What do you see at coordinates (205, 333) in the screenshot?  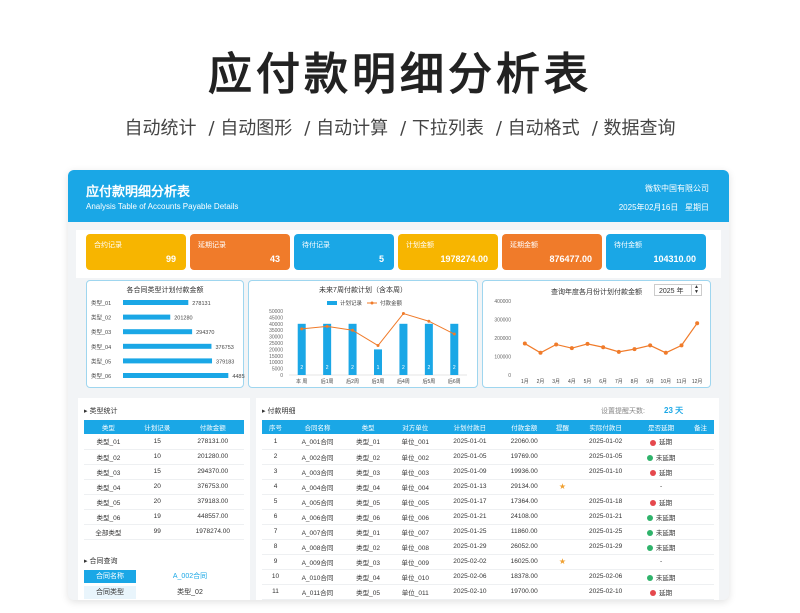 I see `data-label: 294370` at bounding box center [205, 333].